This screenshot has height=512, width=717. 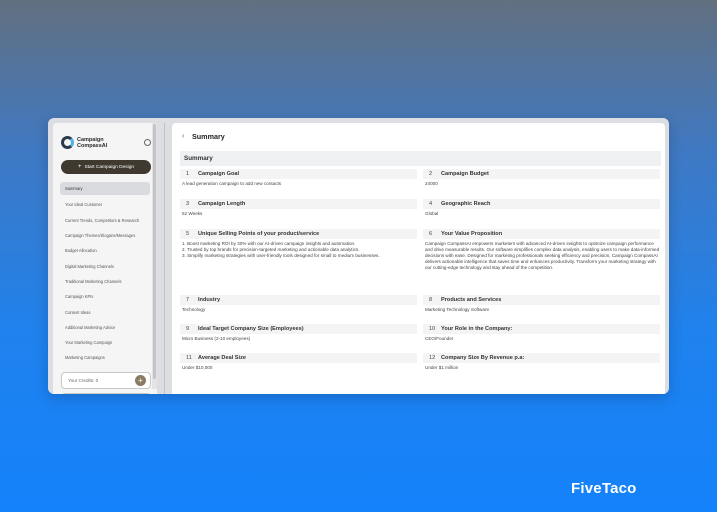 What do you see at coordinates (477, 329) in the screenshot?
I see `card-title: Your Role in the Company:` at bounding box center [477, 329].